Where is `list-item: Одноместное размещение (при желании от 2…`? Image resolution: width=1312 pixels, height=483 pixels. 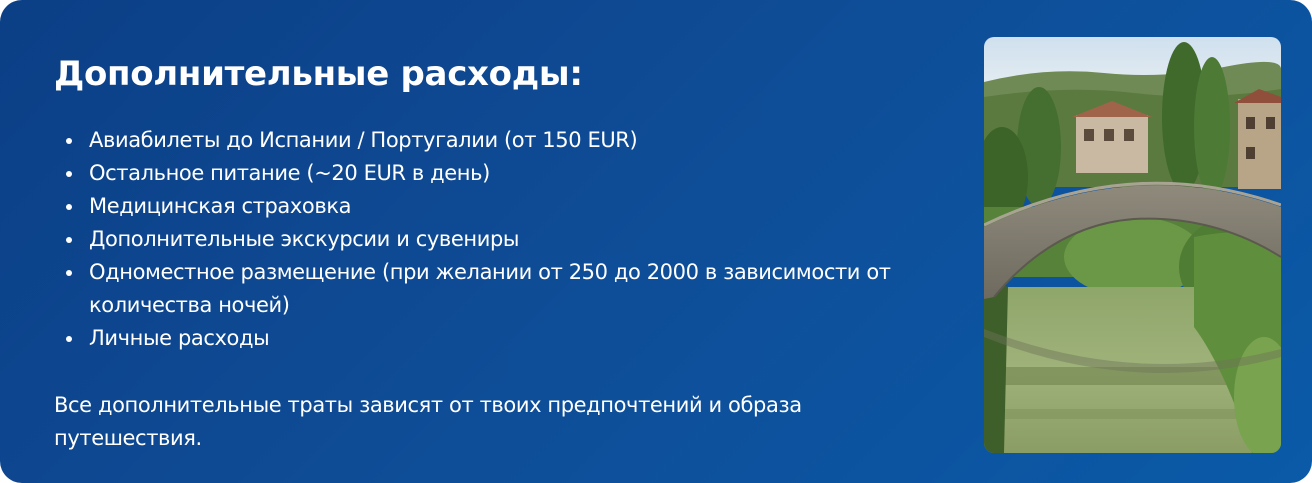
list-item: Одноместное размещение (при желании от 2… is located at coordinates (511, 289).